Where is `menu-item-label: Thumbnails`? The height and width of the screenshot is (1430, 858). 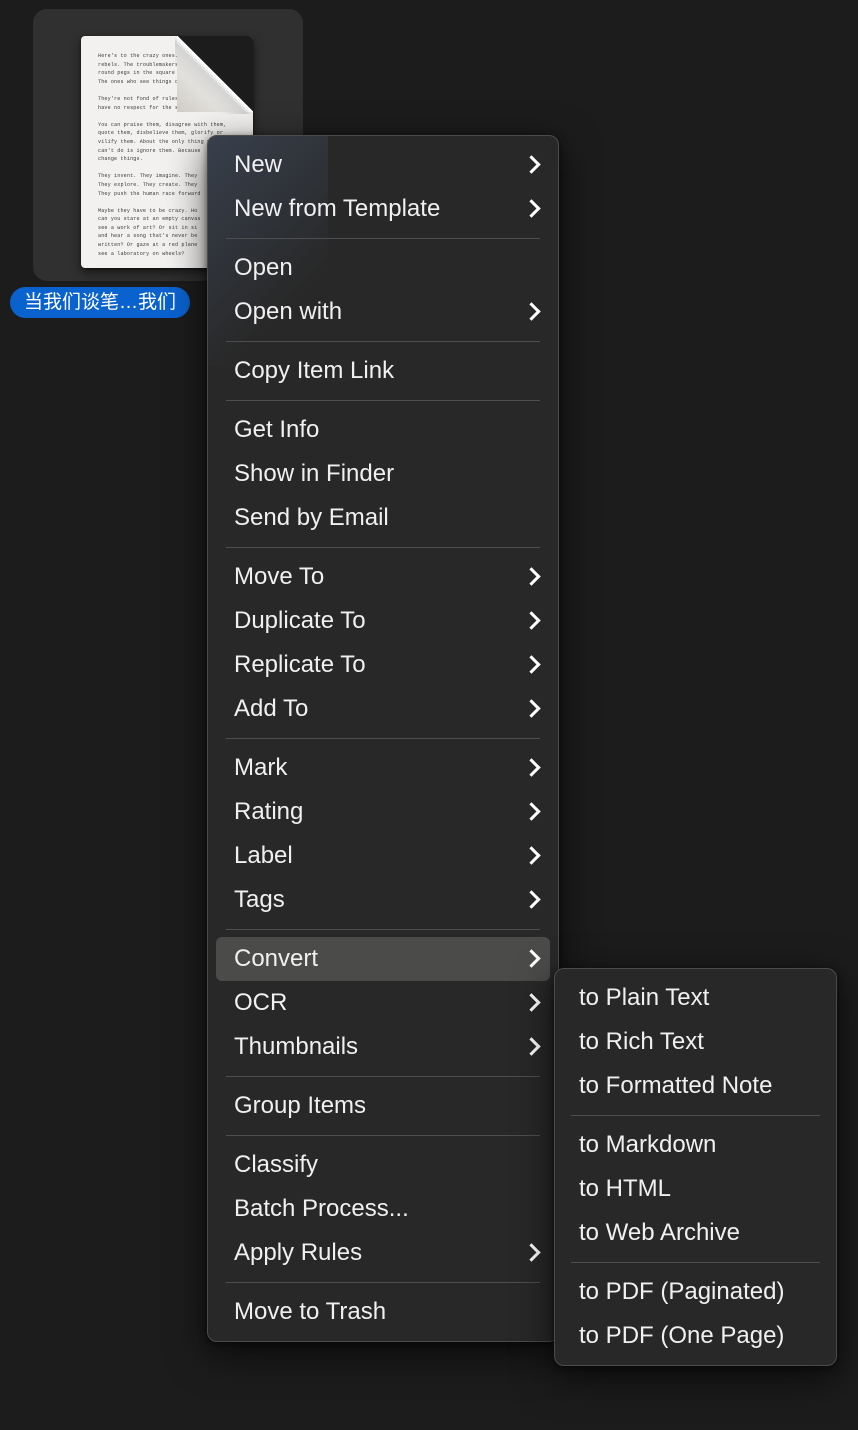
menu-item-label: Thumbnails is located at coordinates (296, 1046).